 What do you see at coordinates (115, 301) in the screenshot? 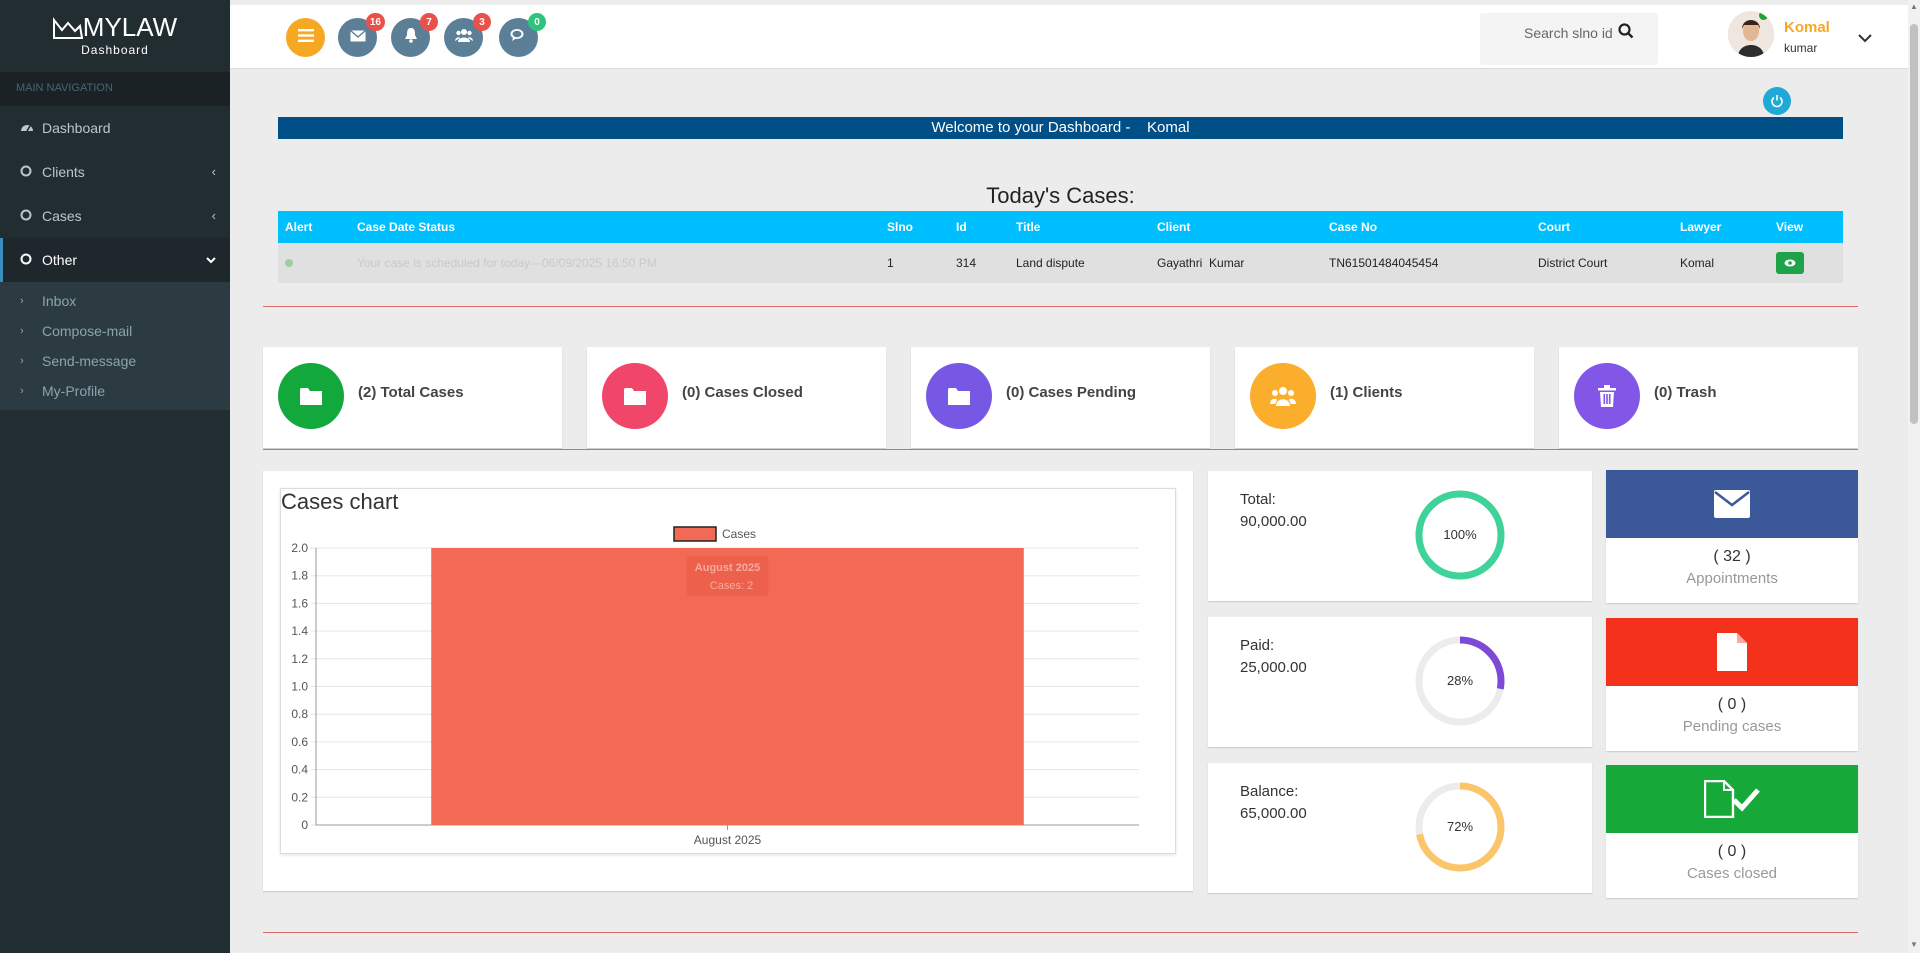
I see `sidebar-subitem-inbox: › Inbox` at bounding box center [115, 301].